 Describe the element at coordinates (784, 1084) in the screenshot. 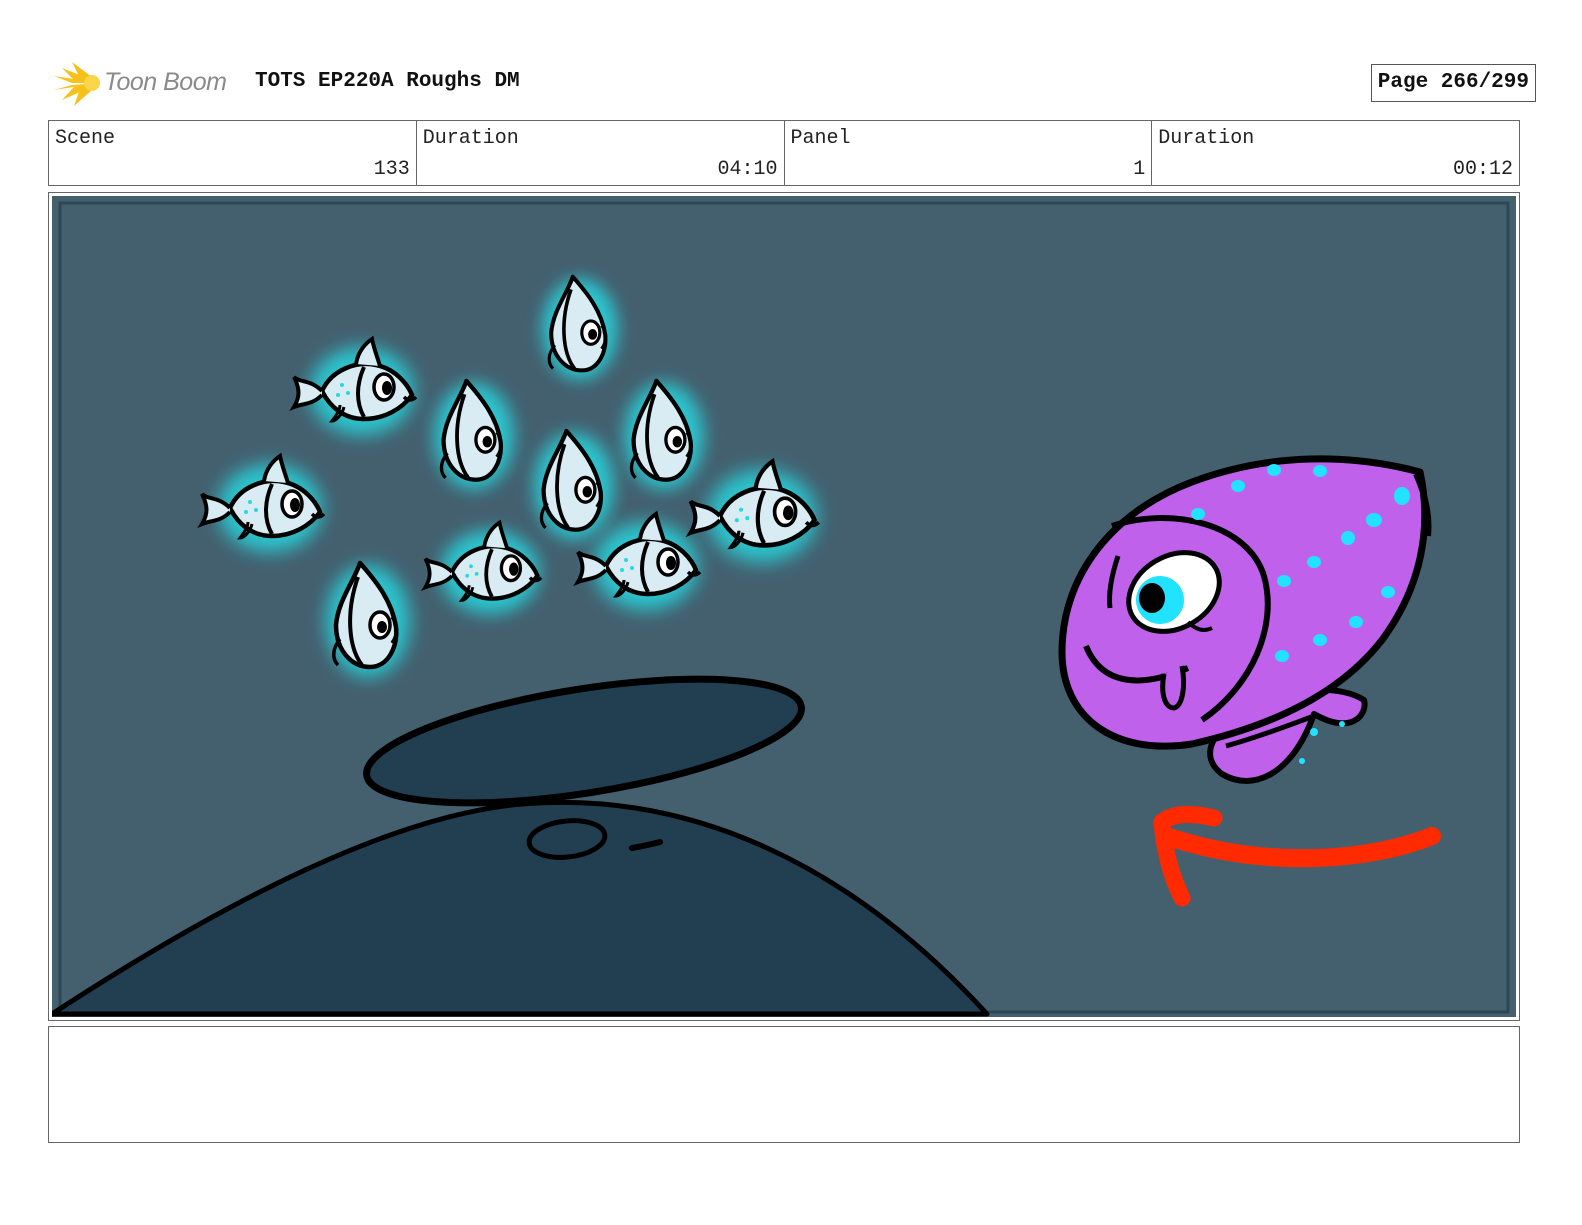

I see `panel-notes` at that location.